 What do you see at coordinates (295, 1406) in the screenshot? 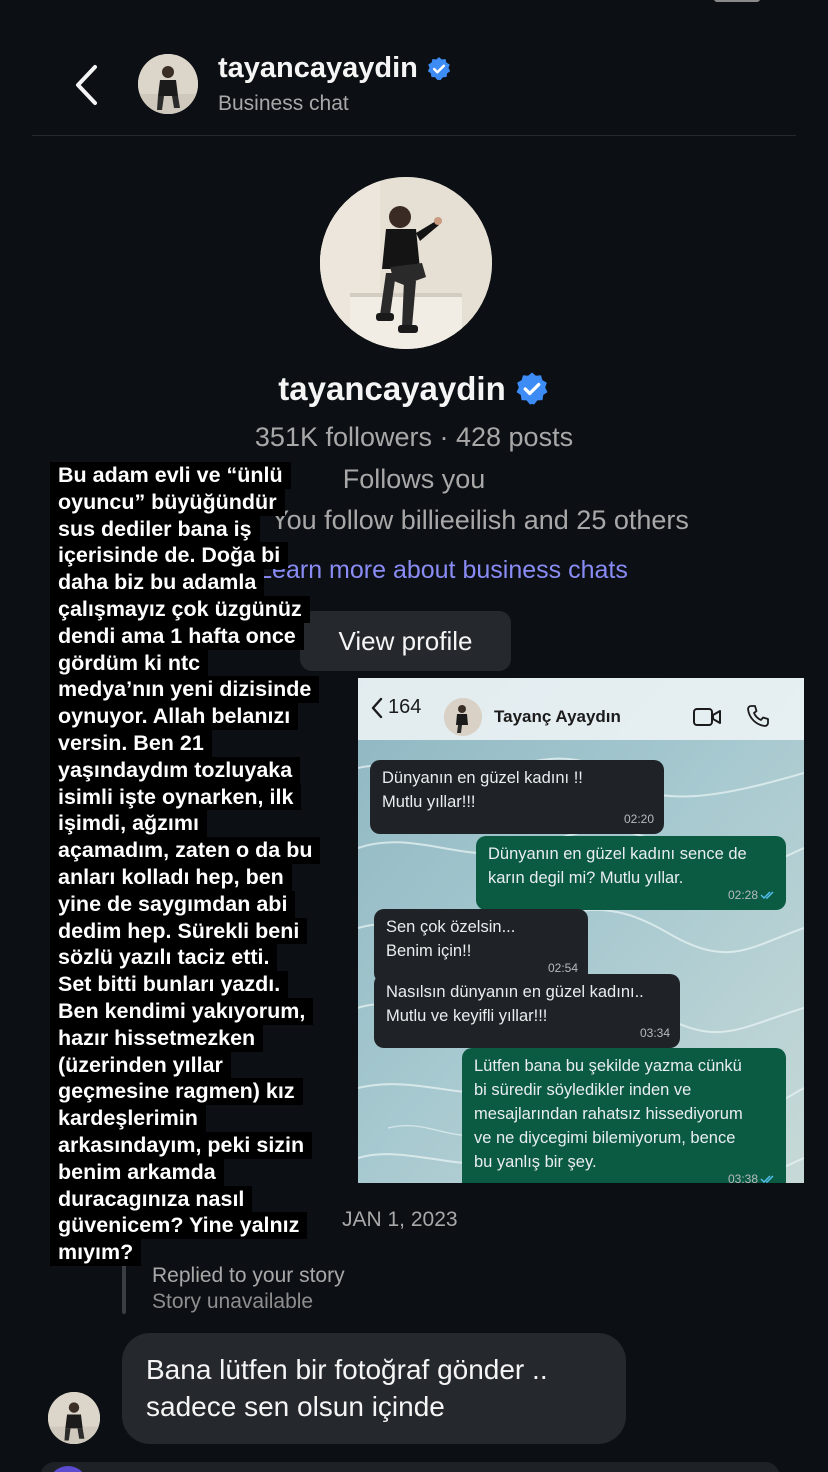
I see `message-line: sadece sen olsun içinde` at bounding box center [295, 1406].